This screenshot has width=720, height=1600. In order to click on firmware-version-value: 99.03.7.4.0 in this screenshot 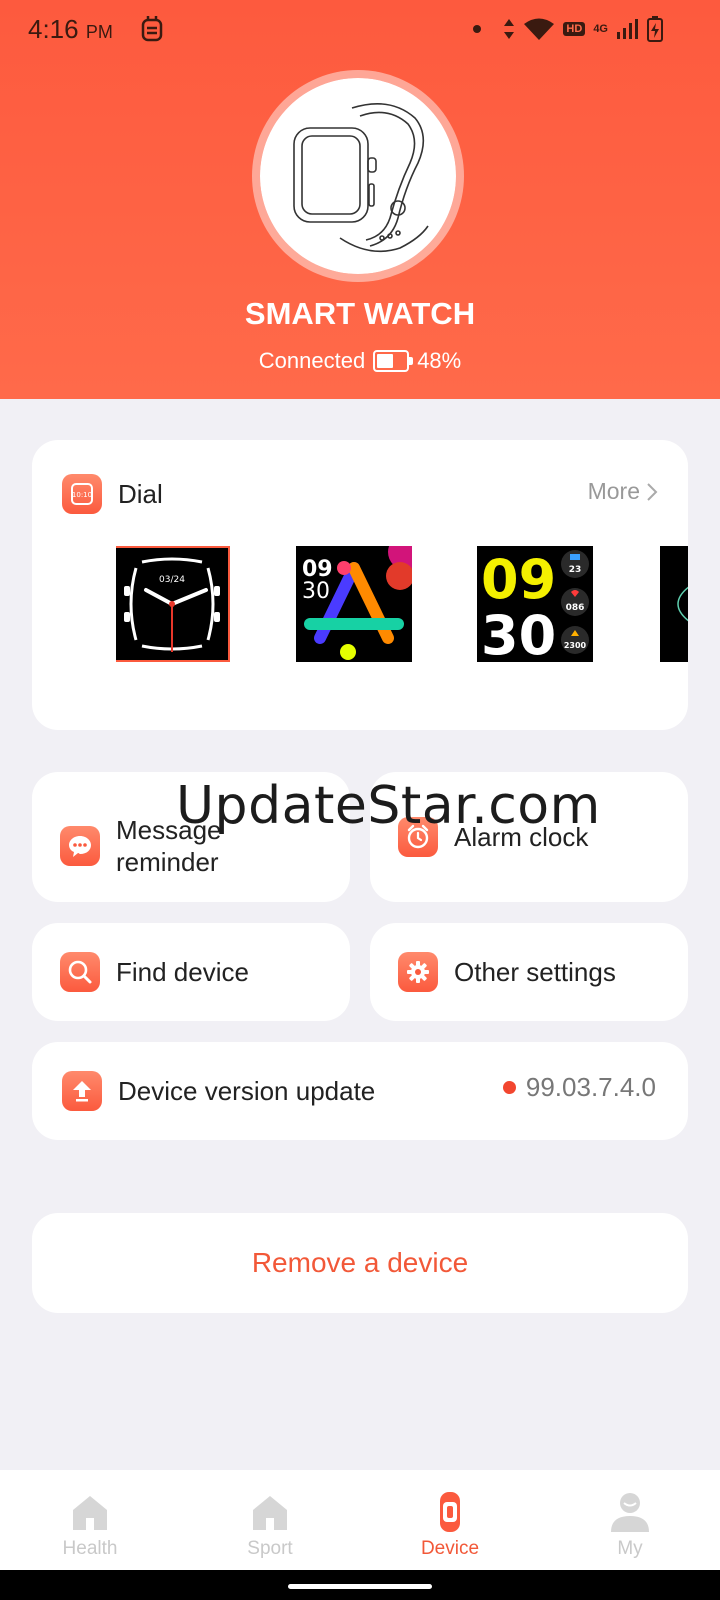, I will do `click(590, 1087)`.